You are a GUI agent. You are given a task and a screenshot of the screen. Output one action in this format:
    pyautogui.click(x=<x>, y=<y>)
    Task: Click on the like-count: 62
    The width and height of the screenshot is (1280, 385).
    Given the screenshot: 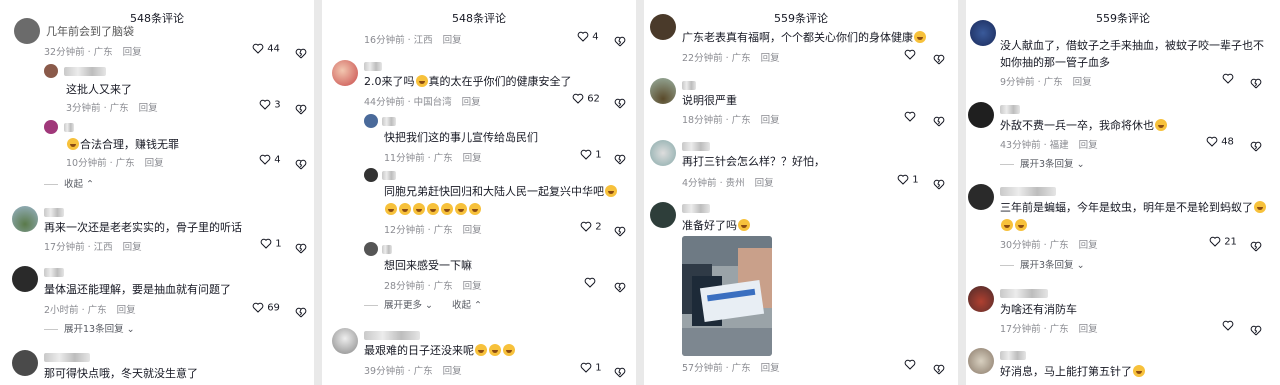 What is the action you would take?
    pyautogui.click(x=593, y=99)
    